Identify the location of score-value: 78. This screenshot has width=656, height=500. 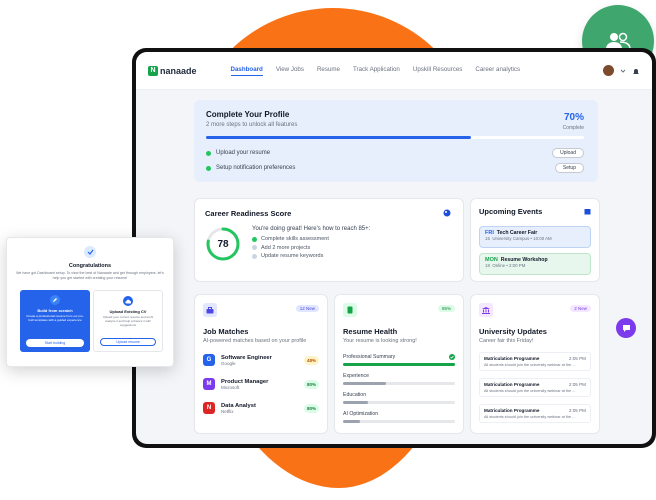
(223, 244).